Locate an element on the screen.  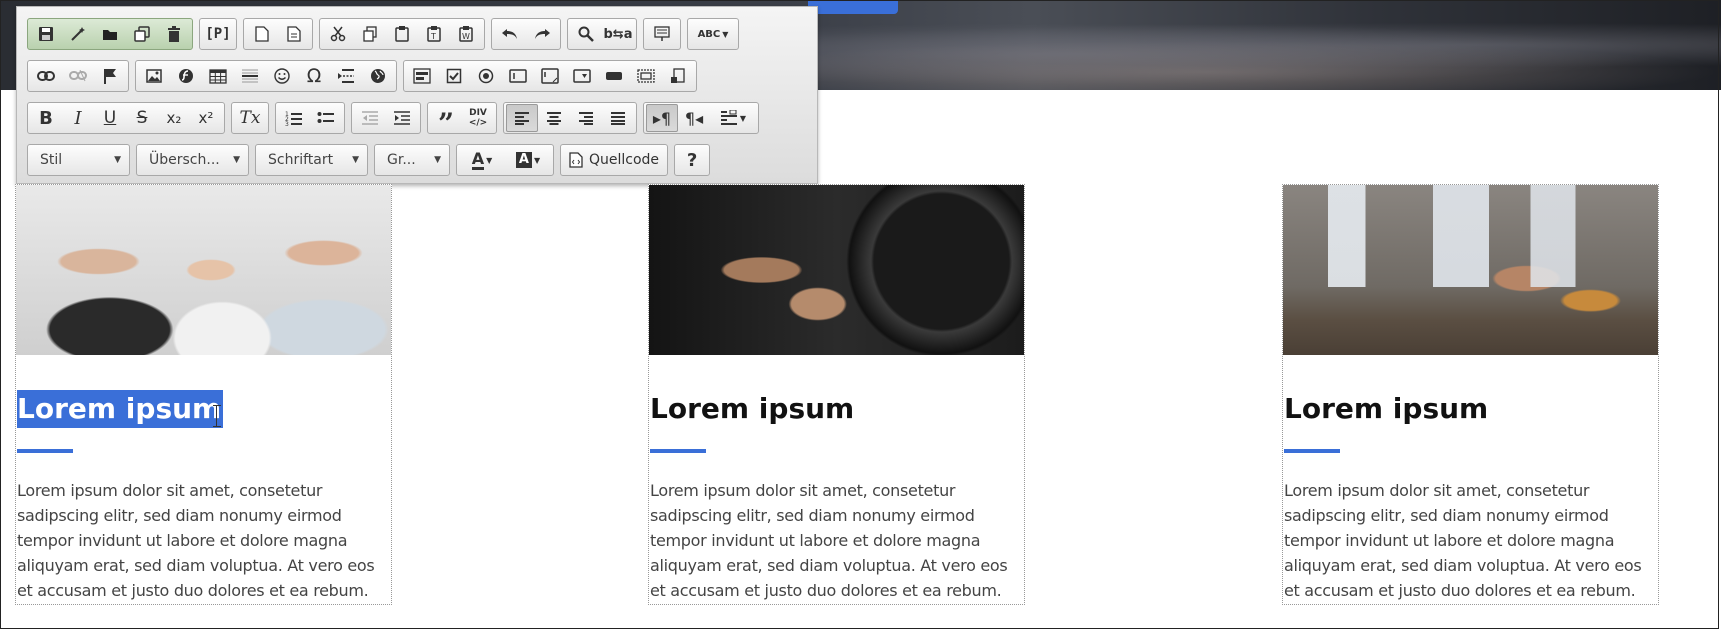
undo-icon is located at coordinates (510, 34).